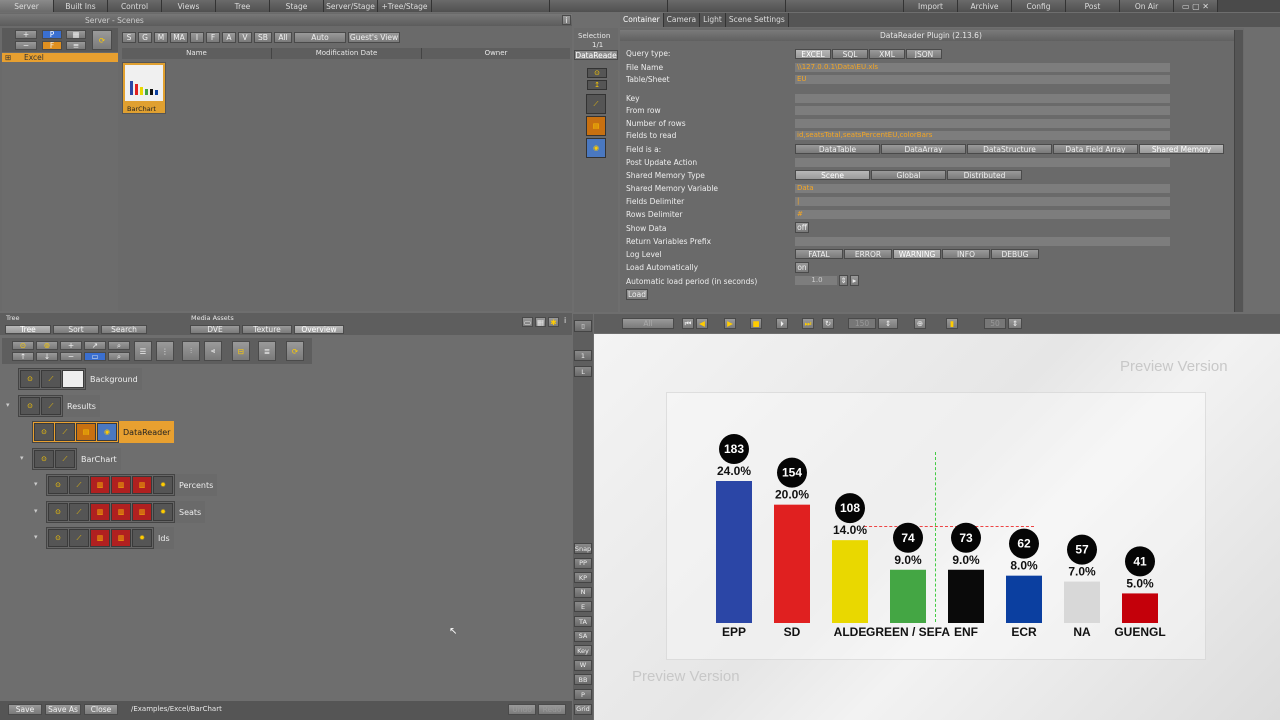  I want to click on view-1-button: 1, so click(583, 355).